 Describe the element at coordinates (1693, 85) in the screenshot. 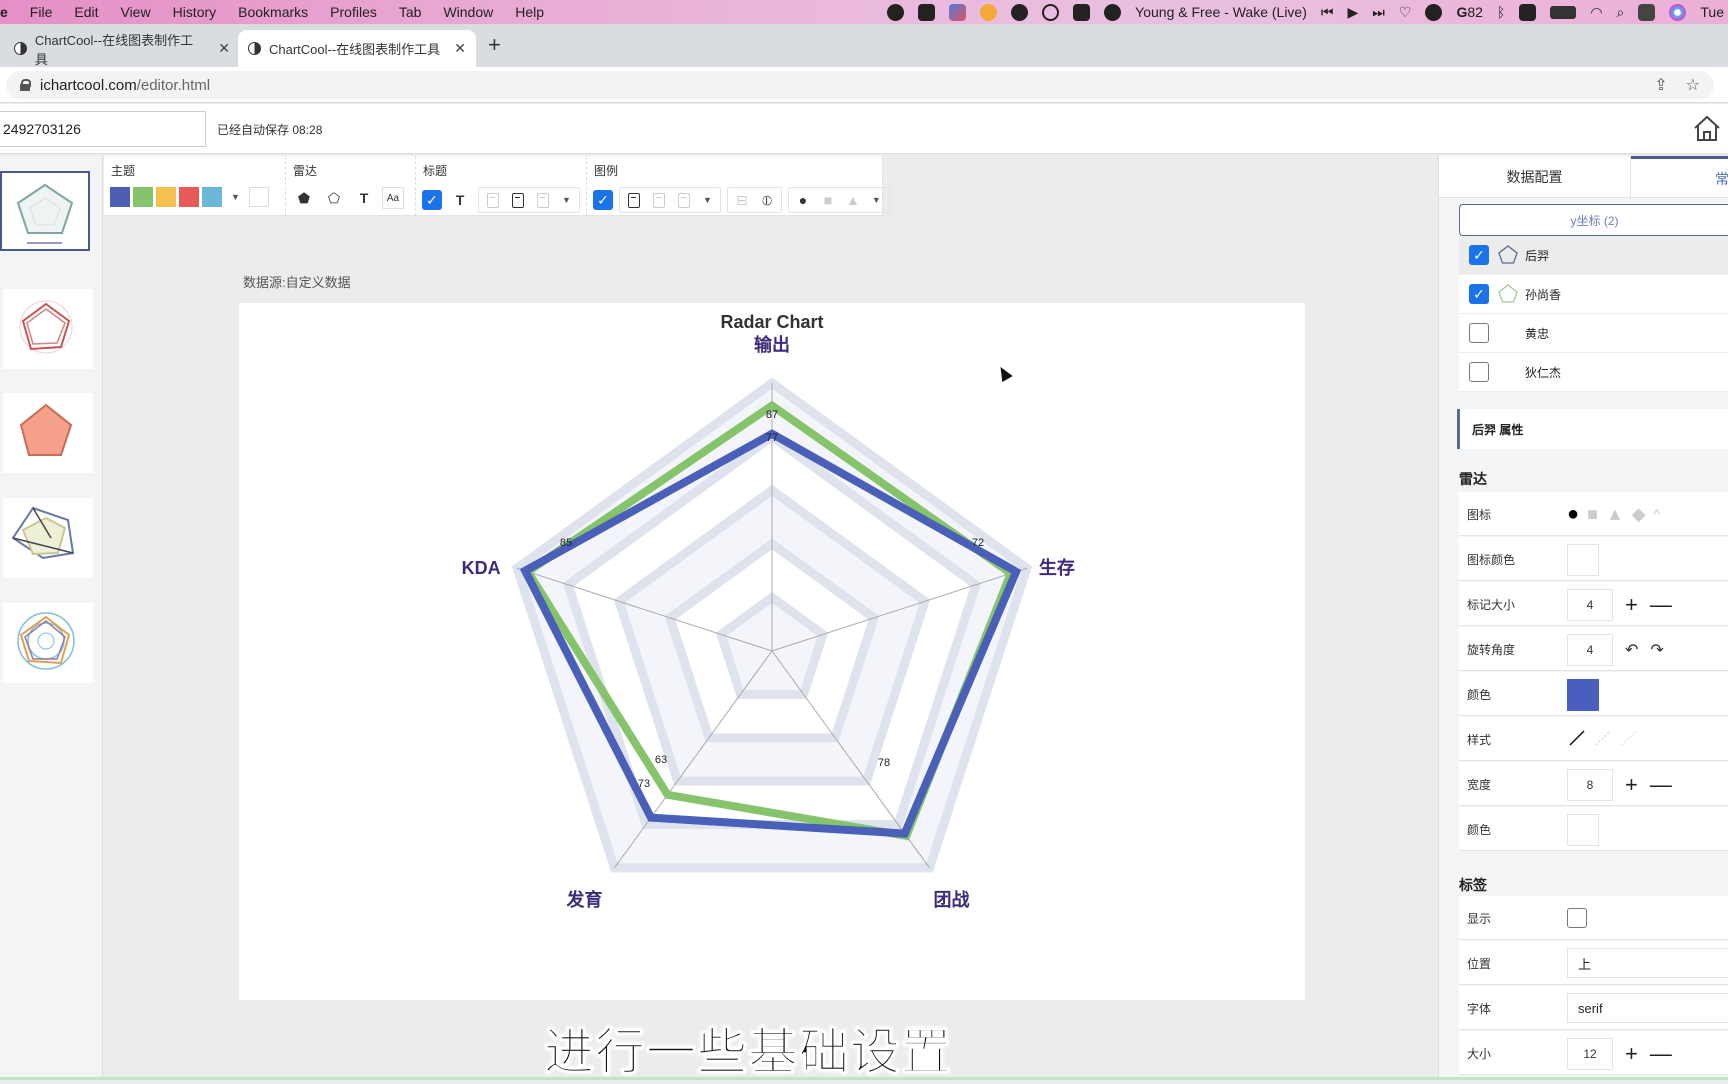

I see `bookmark-star-icon: ☆` at that location.